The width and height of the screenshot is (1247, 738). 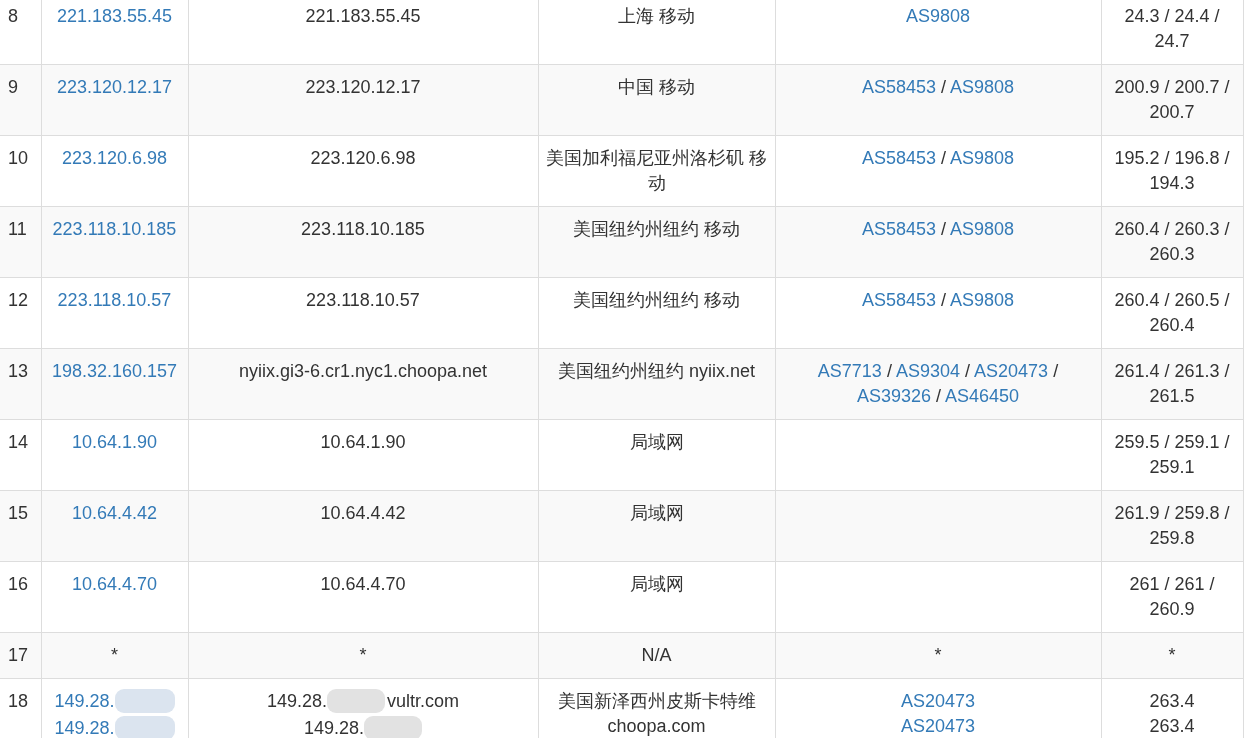 I want to click on asn-link: AS46450, so click(x=982, y=396).